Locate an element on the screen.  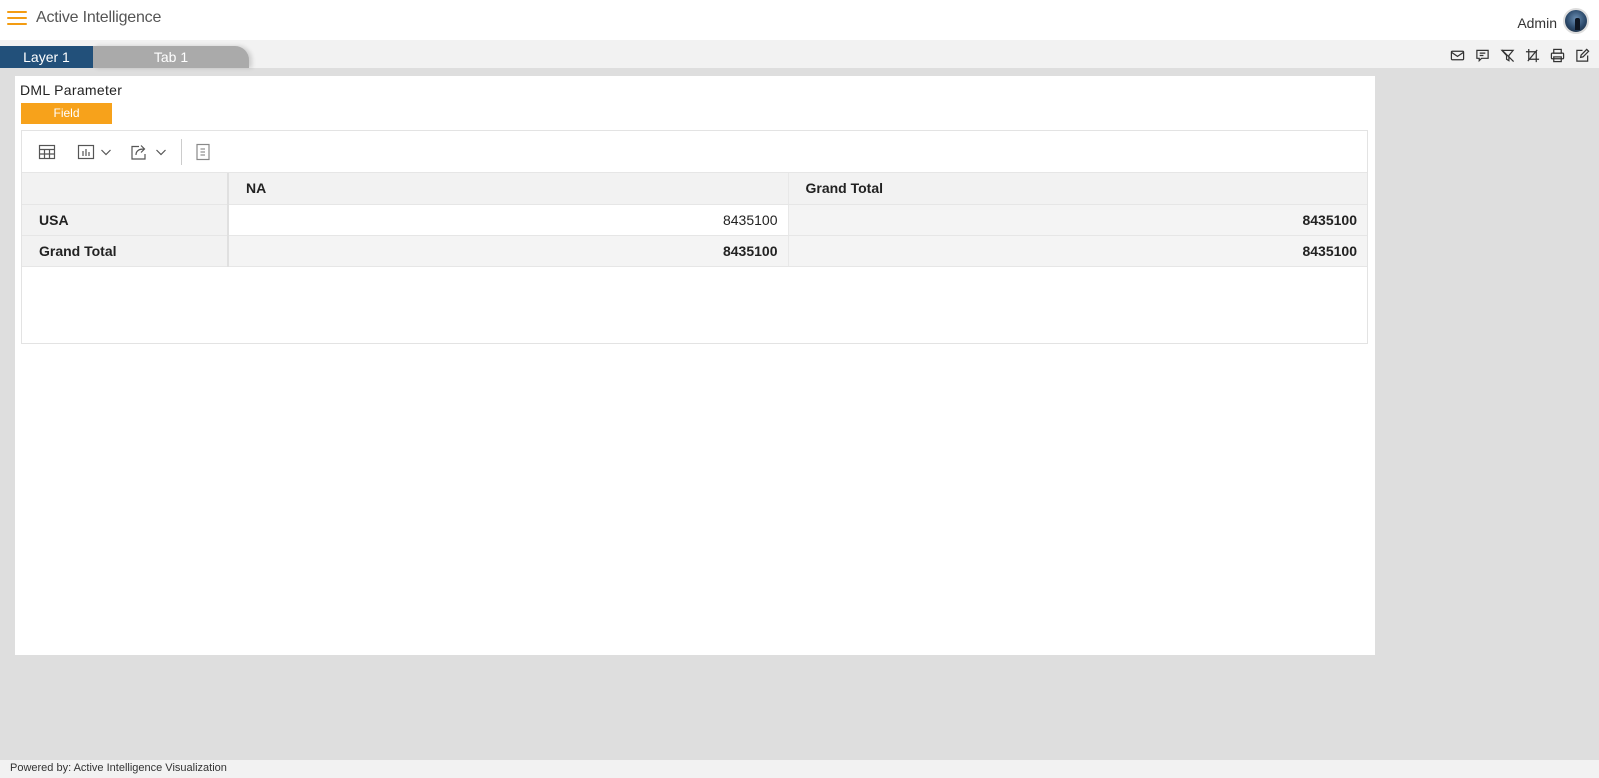
table-header-row: NA Grand Total is located at coordinates (694, 189).